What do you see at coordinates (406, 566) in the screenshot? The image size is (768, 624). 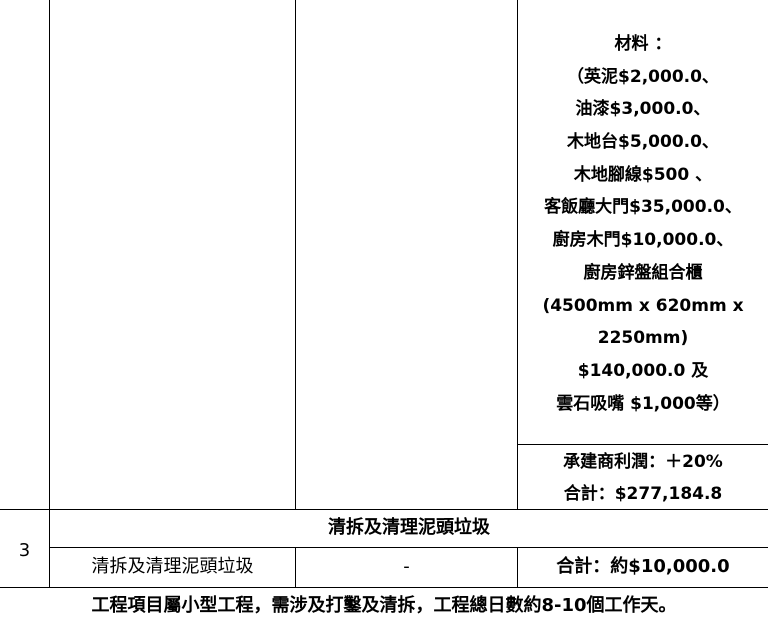 I see `item-quantity: -` at bounding box center [406, 566].